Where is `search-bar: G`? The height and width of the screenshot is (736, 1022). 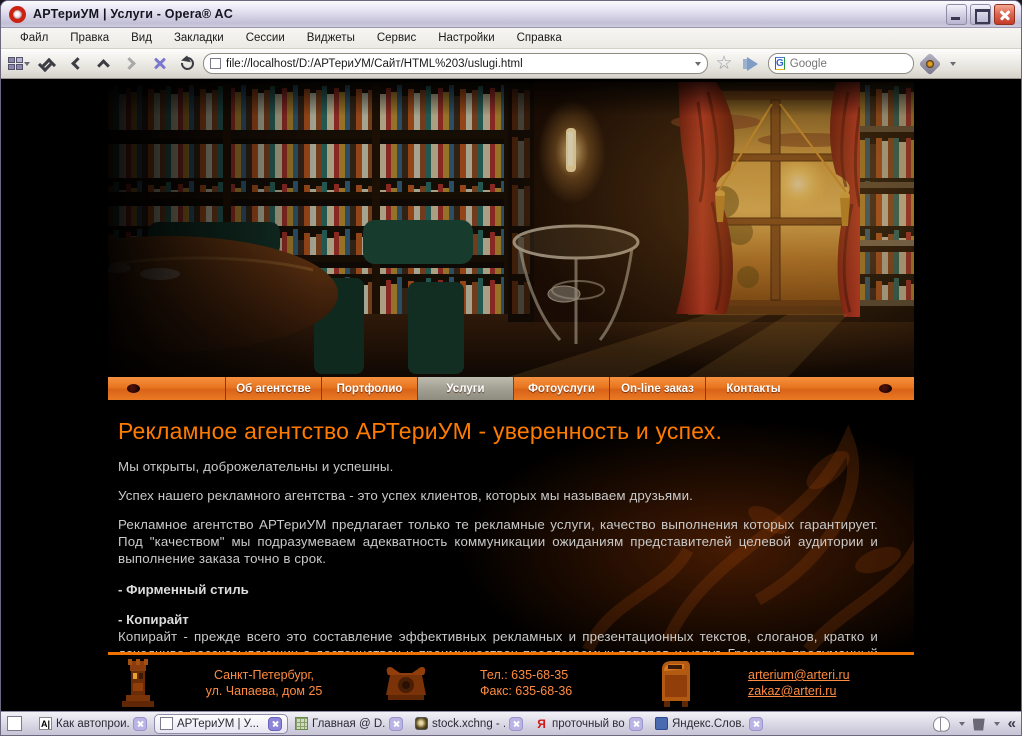
search-bar: G is located at coordinates (862, 63).